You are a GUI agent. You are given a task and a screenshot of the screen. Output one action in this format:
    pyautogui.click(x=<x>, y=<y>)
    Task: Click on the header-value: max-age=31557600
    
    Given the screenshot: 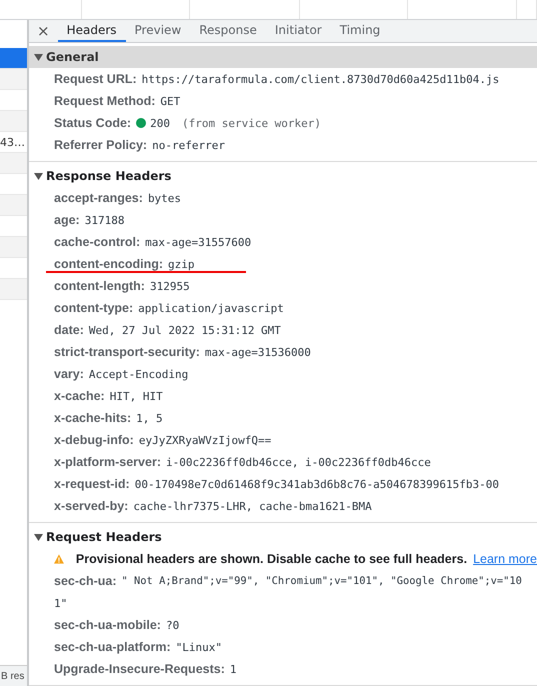 What is the action you would take?
    pyautogui.click(x=198, y=242)
    